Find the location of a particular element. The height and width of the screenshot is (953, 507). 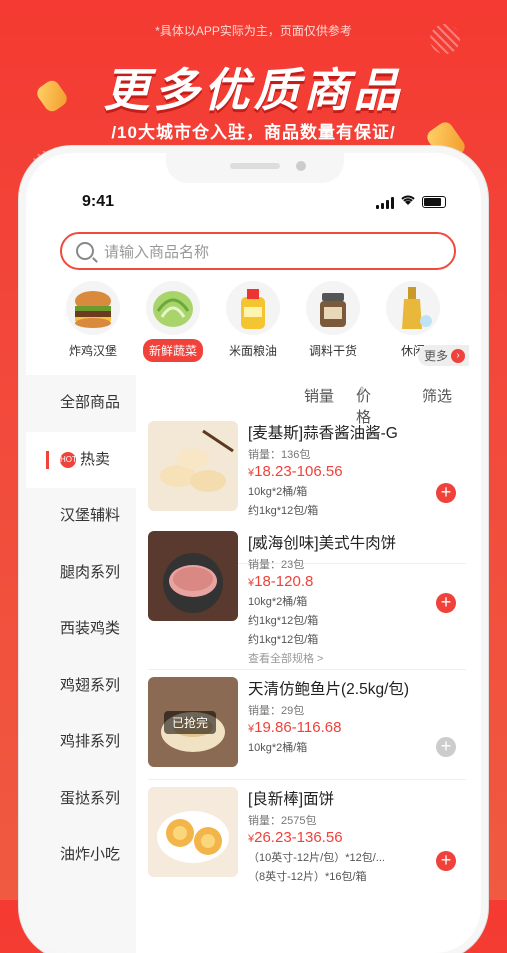

banner-headline: 更多优质商品 is located at coordinates (253, 90).